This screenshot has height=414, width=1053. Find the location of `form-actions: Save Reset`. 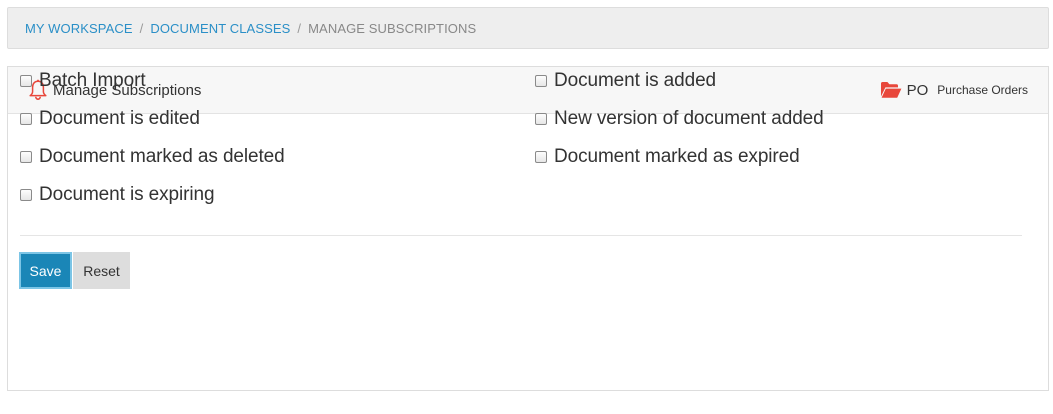

form-actions: Save Reset is located at coordinates (74, 270).